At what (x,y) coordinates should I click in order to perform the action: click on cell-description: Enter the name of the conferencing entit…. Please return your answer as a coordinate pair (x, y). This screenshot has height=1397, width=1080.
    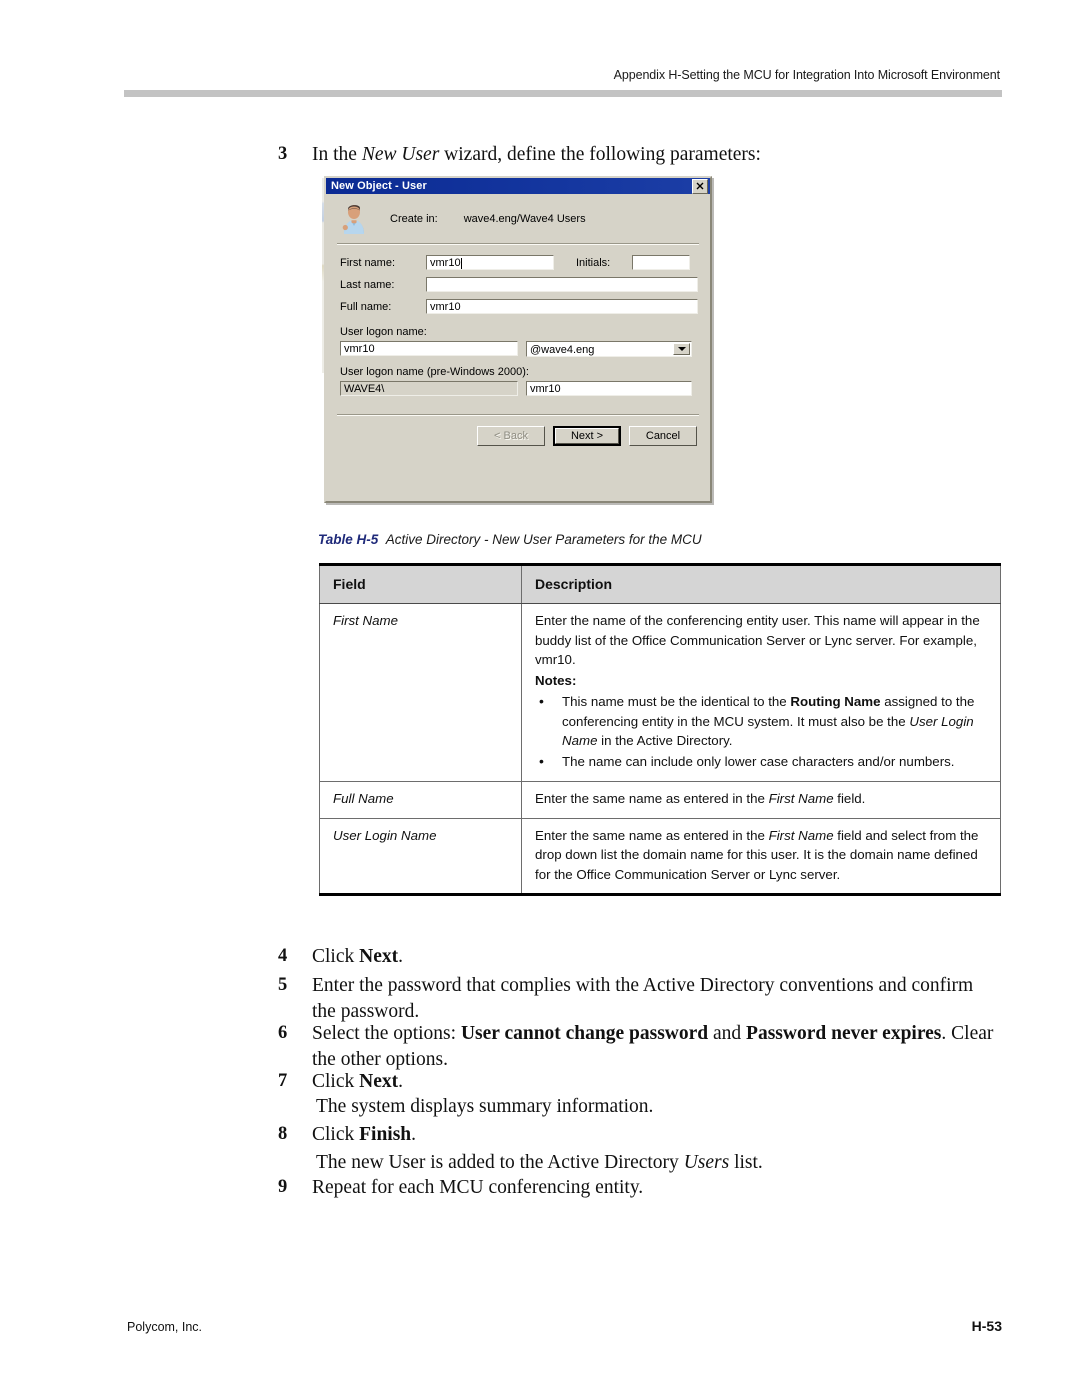
    Looking at the image, I should click on (761, 693).